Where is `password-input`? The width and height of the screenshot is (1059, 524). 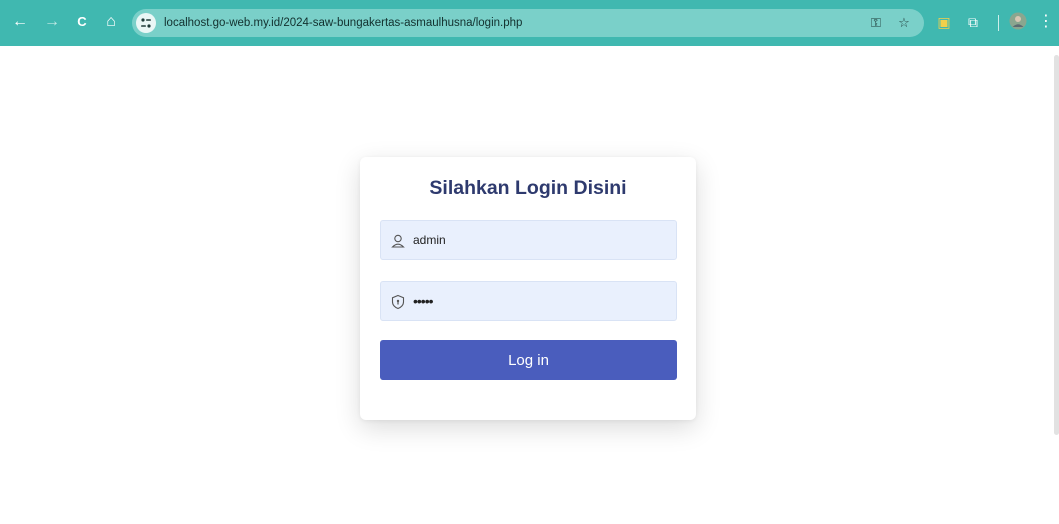
password-input is located at coordinates (540, 301).